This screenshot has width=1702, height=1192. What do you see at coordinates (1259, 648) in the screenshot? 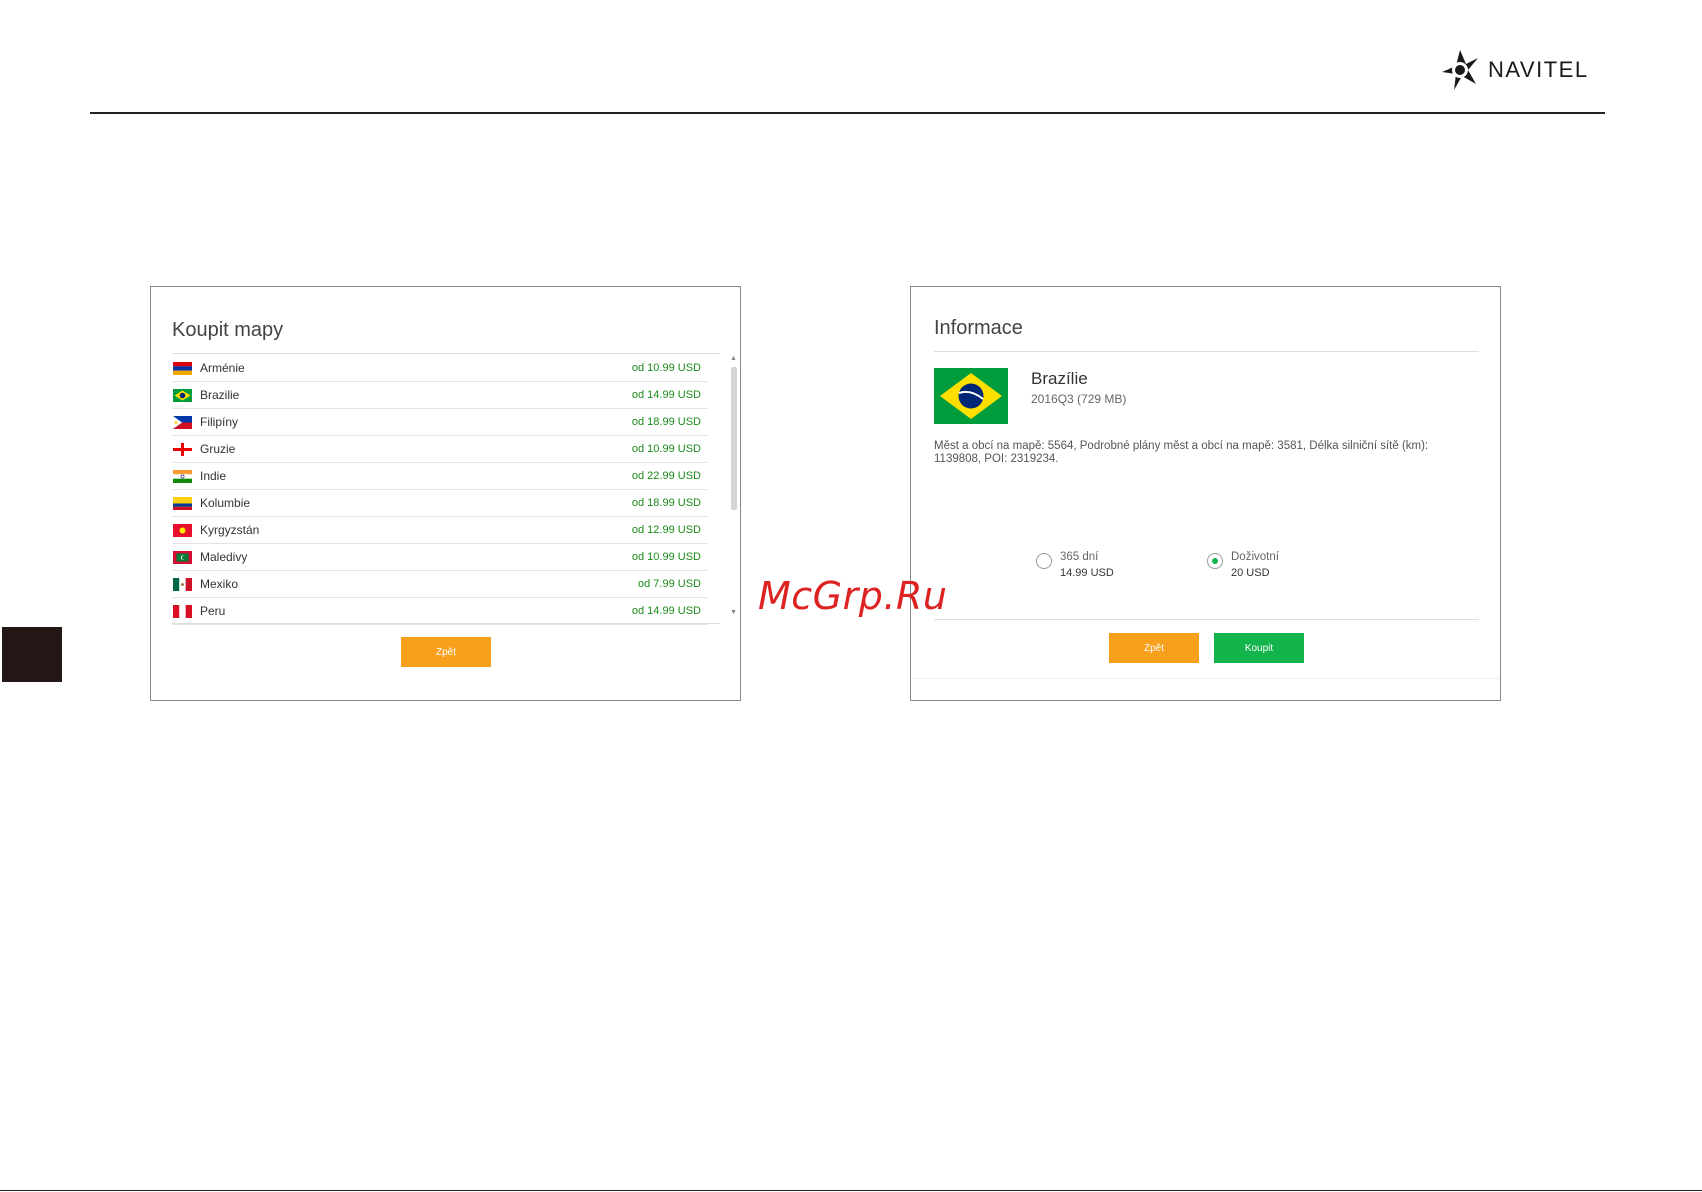
I see `buy-button: Koupit` at bounding box center [1259, 648].